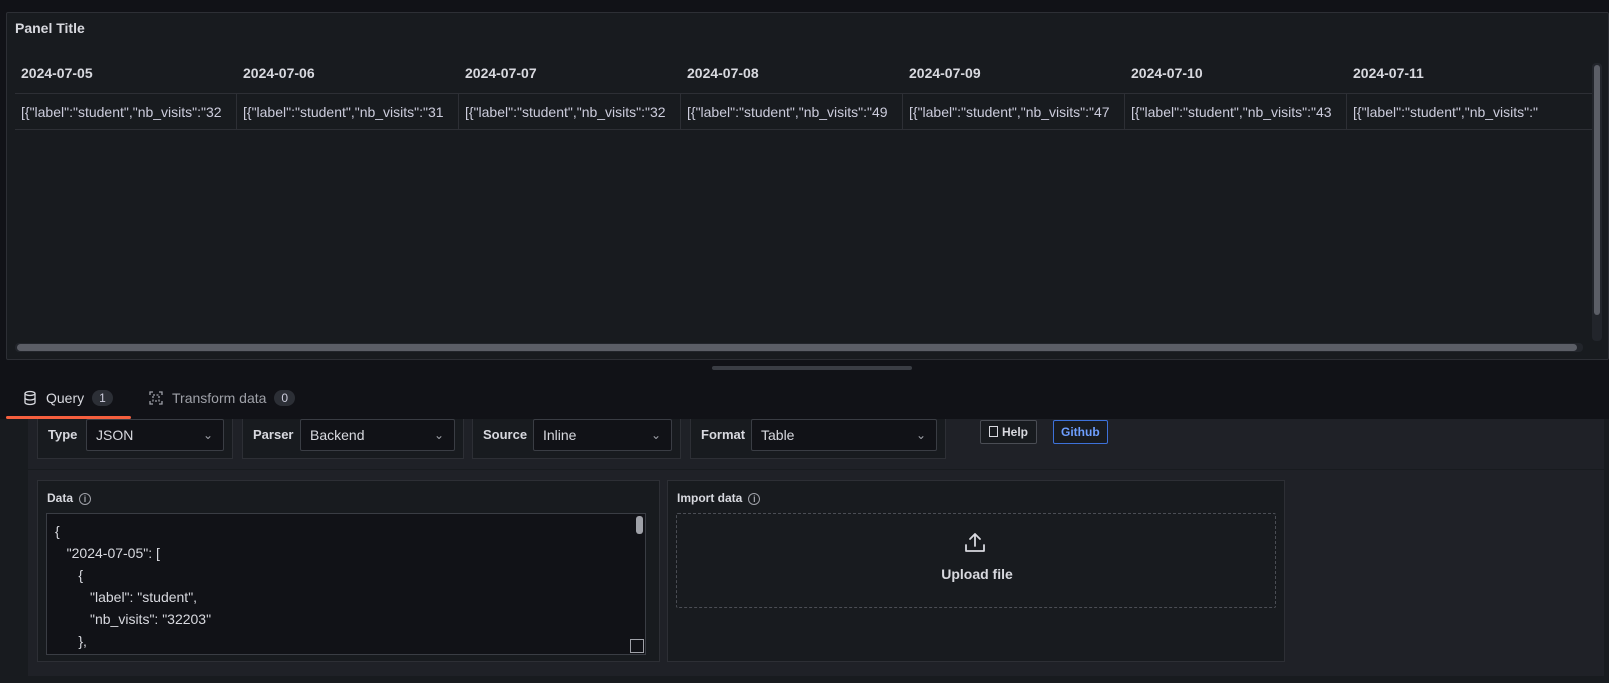 The image size is (1609, 683). What do you see at coordinates (156, 398) in the screenshot?
I see `transform-icon` at bounding box center [156, 398].